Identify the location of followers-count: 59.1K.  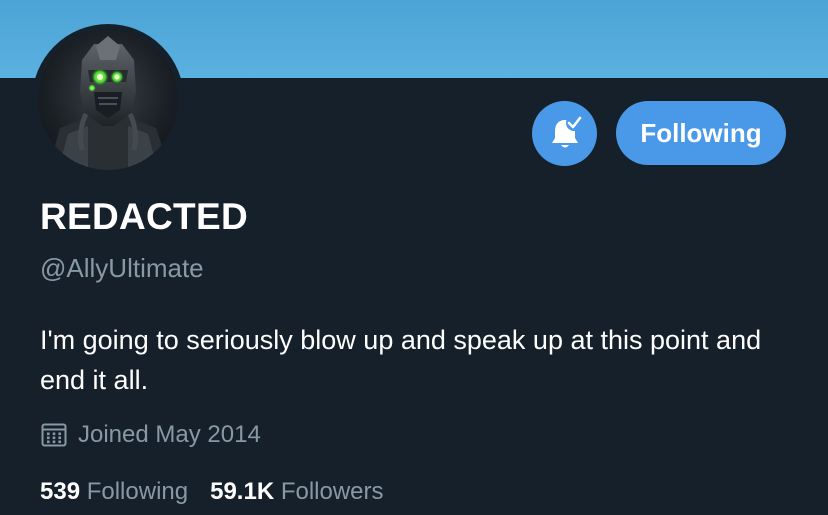
(242, 491).